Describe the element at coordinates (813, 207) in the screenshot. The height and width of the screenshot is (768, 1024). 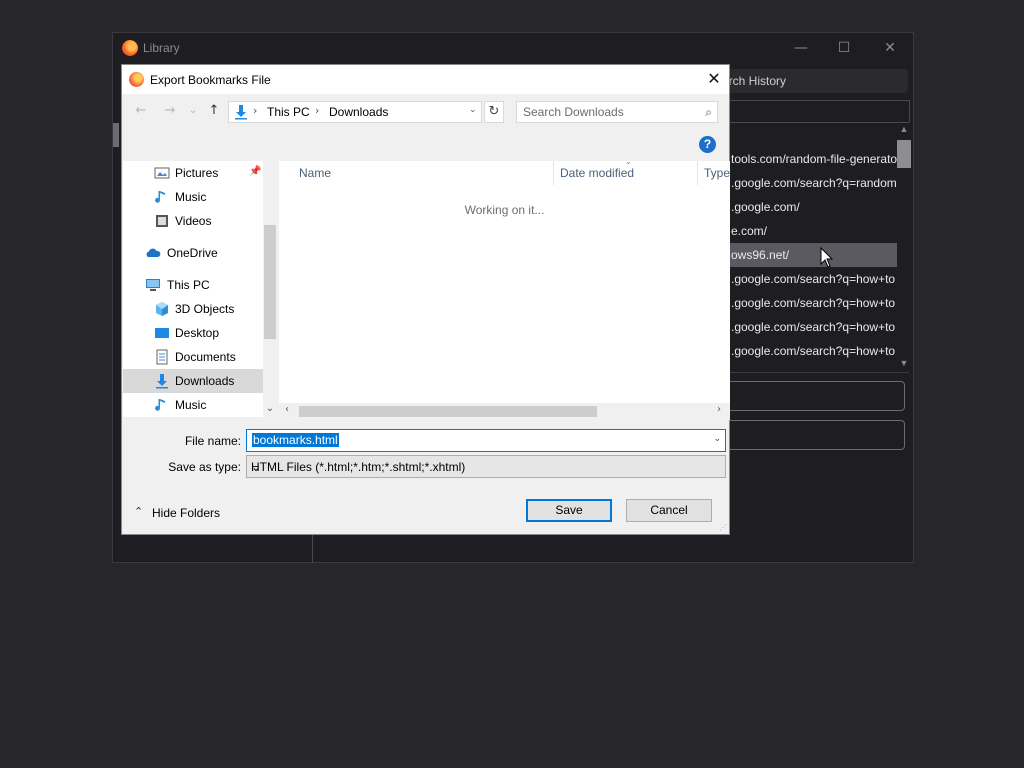
I see `history-row: .google.com/` at that location.